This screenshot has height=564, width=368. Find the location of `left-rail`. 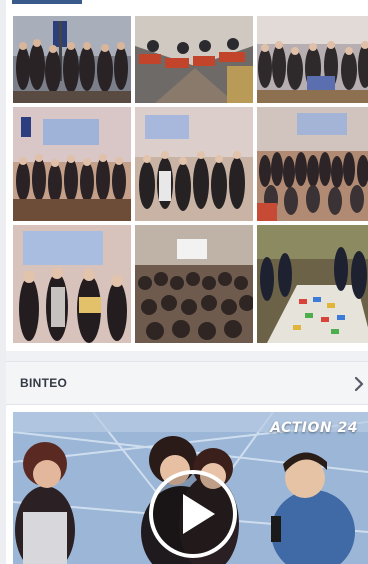

left-rail is located at coordinates (3, 282).